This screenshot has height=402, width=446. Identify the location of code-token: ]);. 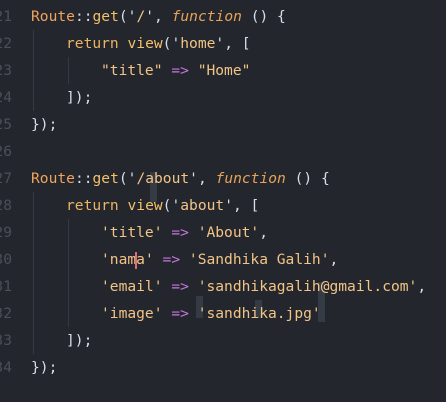
(79, 340).